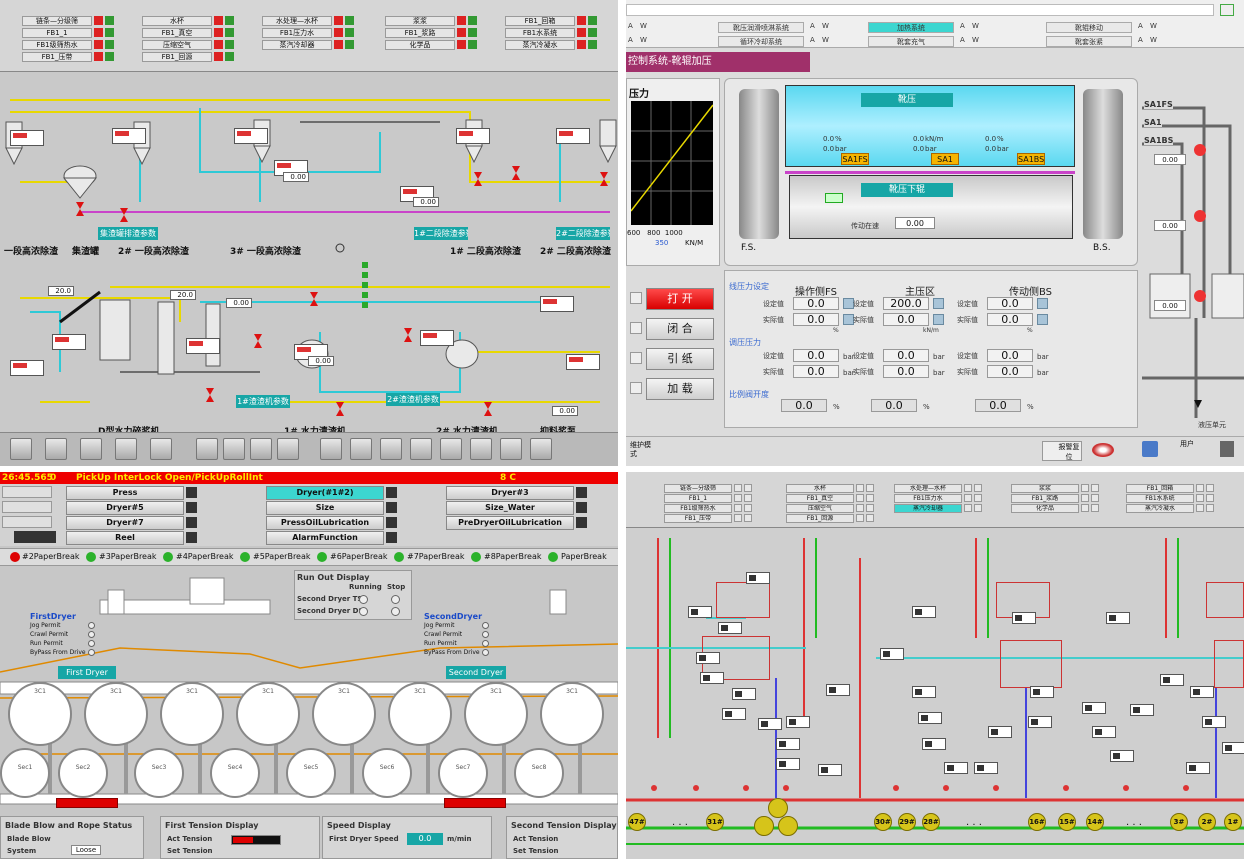  Describe the element at coordinates (1233, 822) in the screenshot. I see `dryer-cylinder-indicator: 1#` at that location.